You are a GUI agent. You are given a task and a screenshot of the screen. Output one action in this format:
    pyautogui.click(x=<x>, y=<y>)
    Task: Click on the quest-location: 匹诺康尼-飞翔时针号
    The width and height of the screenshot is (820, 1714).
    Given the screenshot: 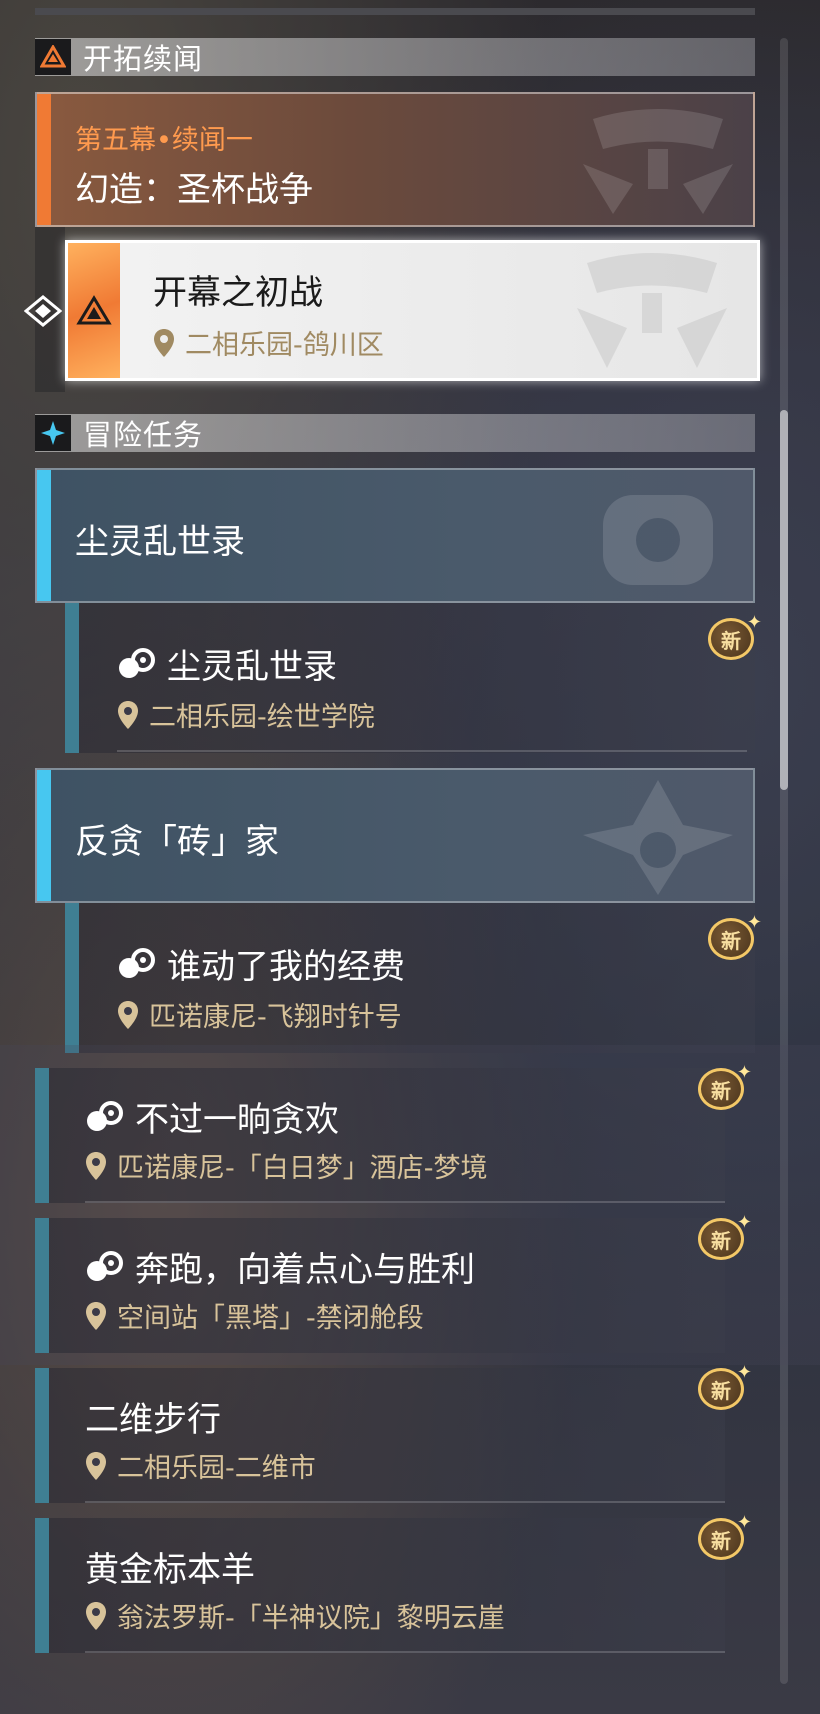 What is the action you would take?
    pyautogui.click(x=259, y=1014)
    